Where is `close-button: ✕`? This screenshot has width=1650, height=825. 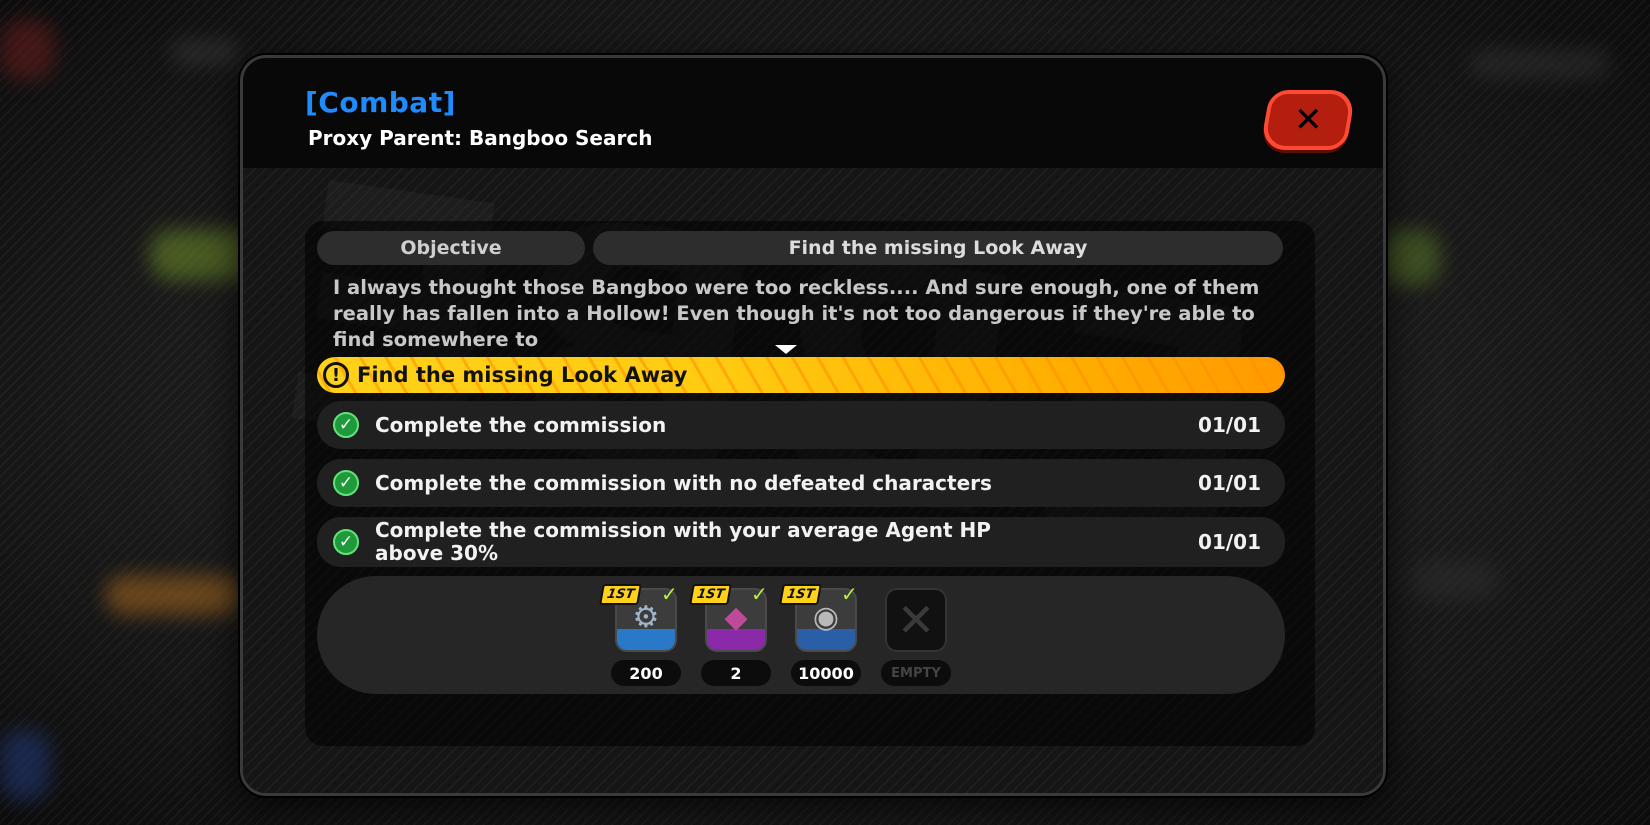 close-button: ✕ is located at coordinates (1308, 120).